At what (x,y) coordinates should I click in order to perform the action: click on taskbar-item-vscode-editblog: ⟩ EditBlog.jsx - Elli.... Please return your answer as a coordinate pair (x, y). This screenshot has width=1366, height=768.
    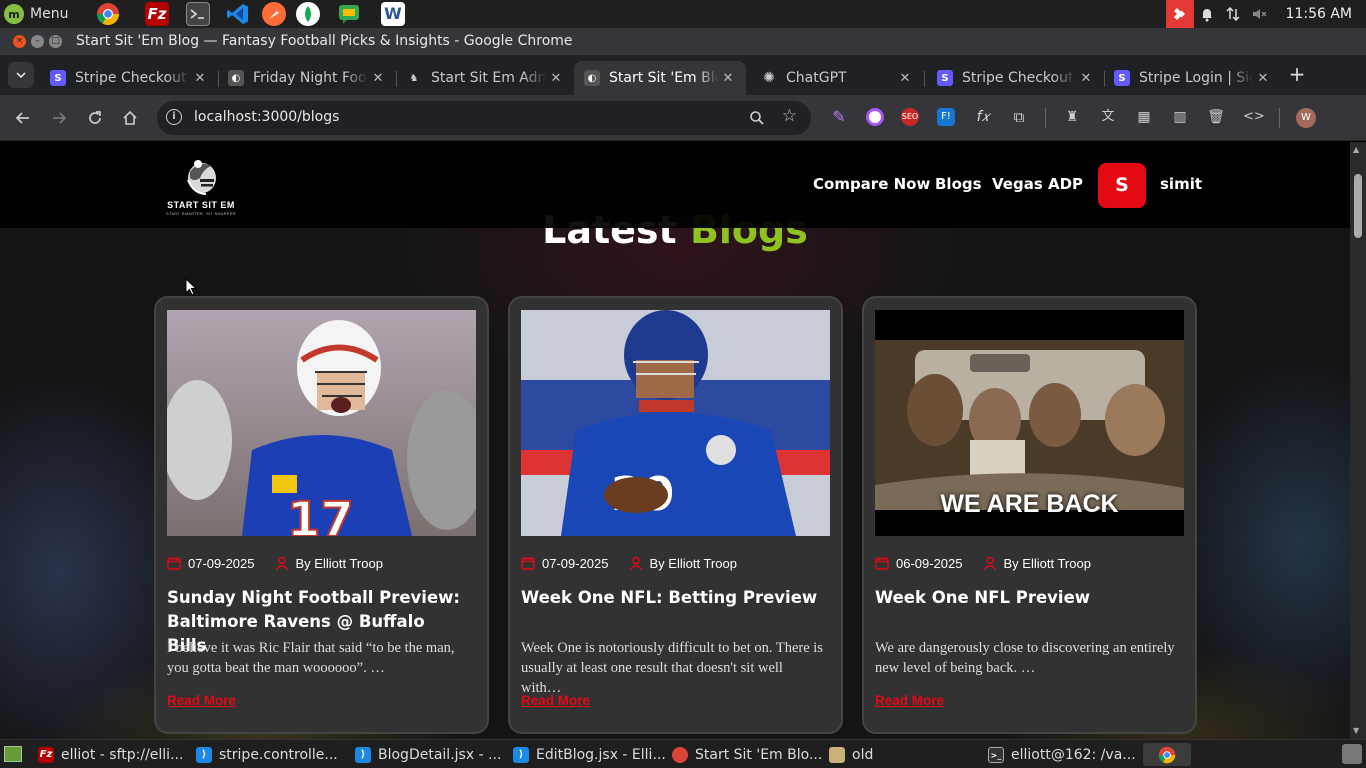
    Looking at the image, I should click on (586, 754).